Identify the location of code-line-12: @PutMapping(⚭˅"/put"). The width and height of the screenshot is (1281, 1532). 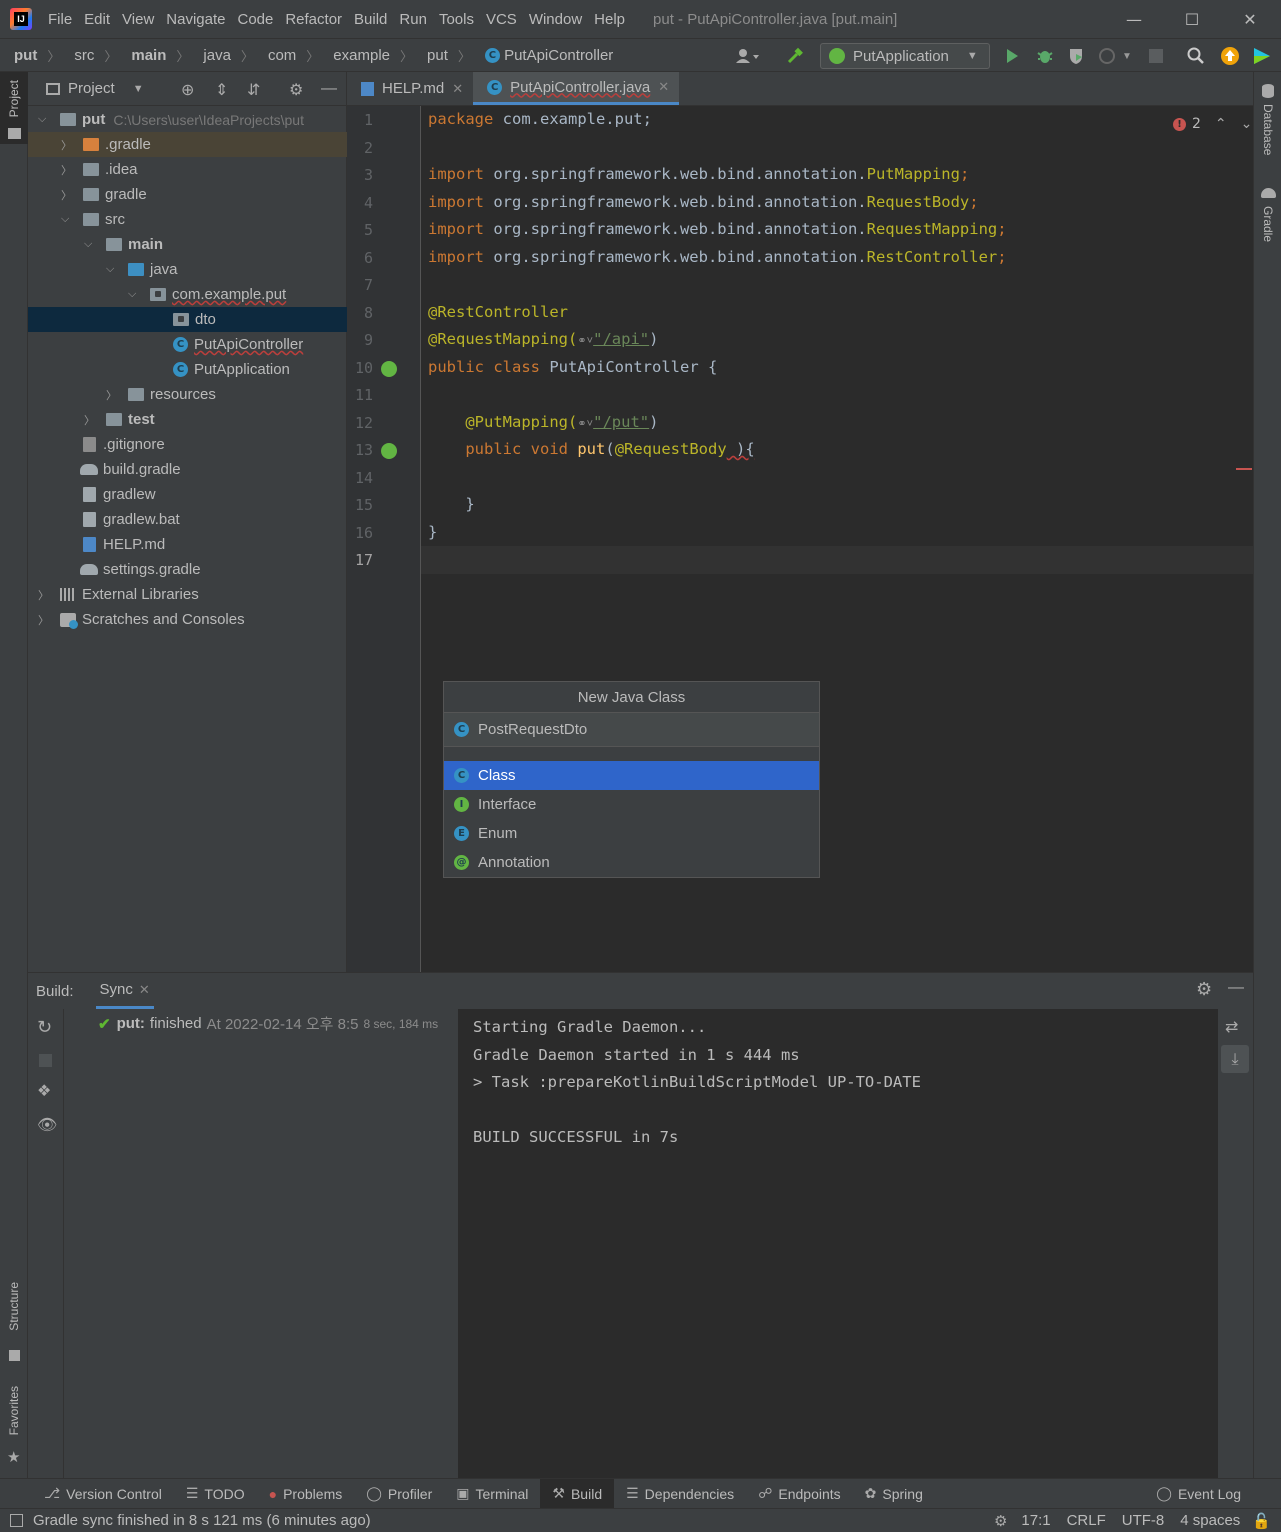
(543, 422).